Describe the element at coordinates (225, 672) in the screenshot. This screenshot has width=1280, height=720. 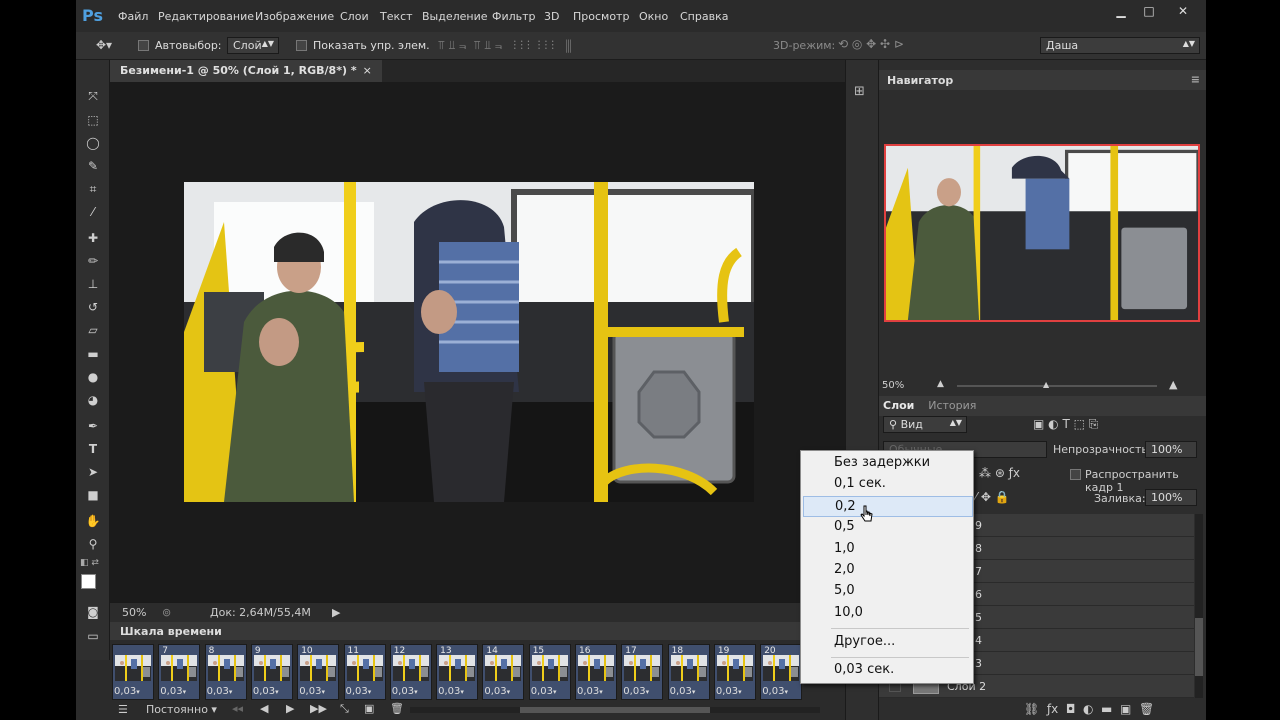
I see `timeline-frame: 8 0,03▾` at that location.